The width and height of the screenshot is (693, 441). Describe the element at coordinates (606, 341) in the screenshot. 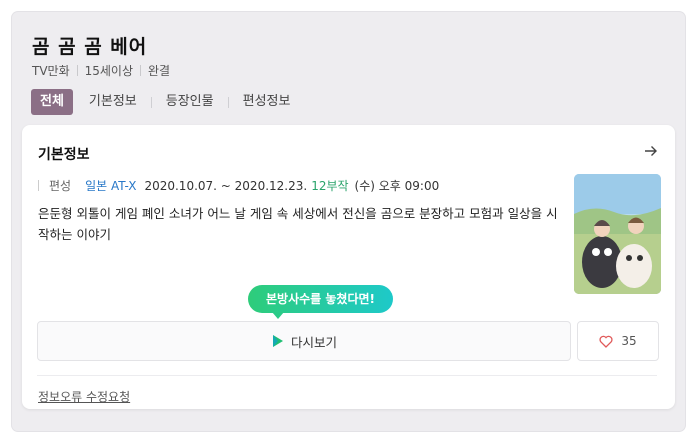

I see `heart-outline-icon` at that location.